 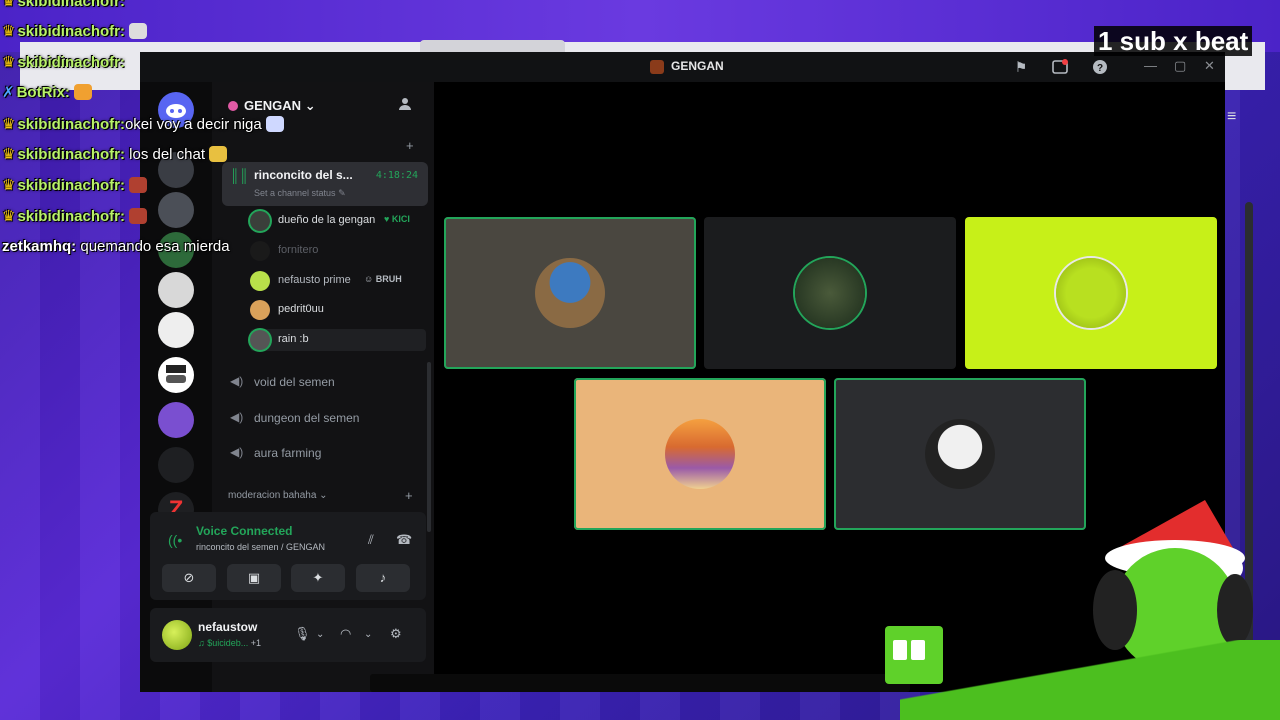 What do you see at coordinates (260, 547) in the screenshot?
I see `voice-status-subtitle: rinconcito del semen / GENGAN` at bounding box center [260, 547].